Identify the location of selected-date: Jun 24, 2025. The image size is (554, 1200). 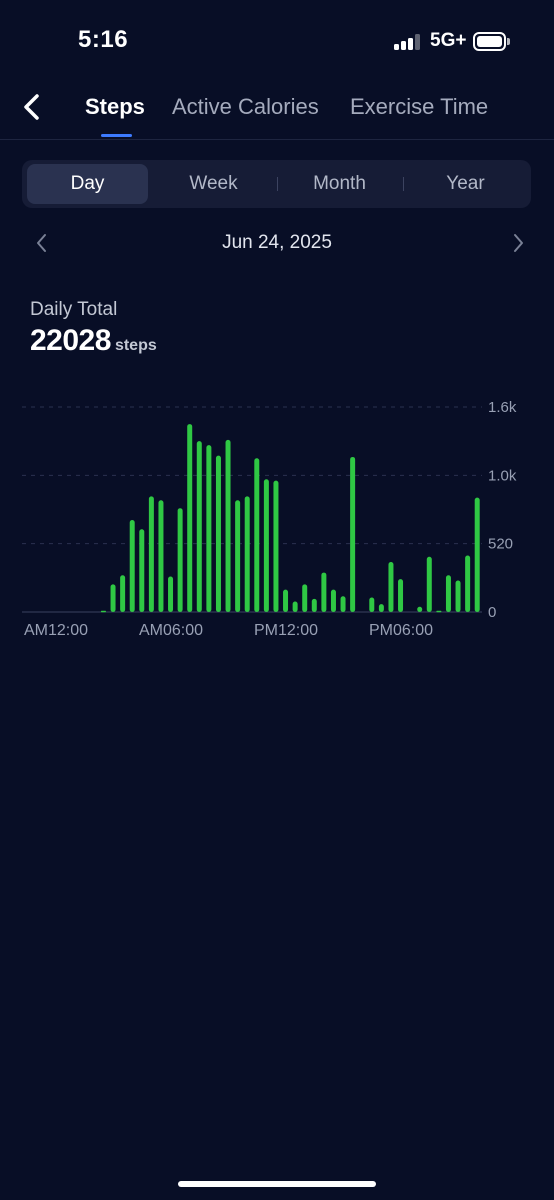
(277, 242).